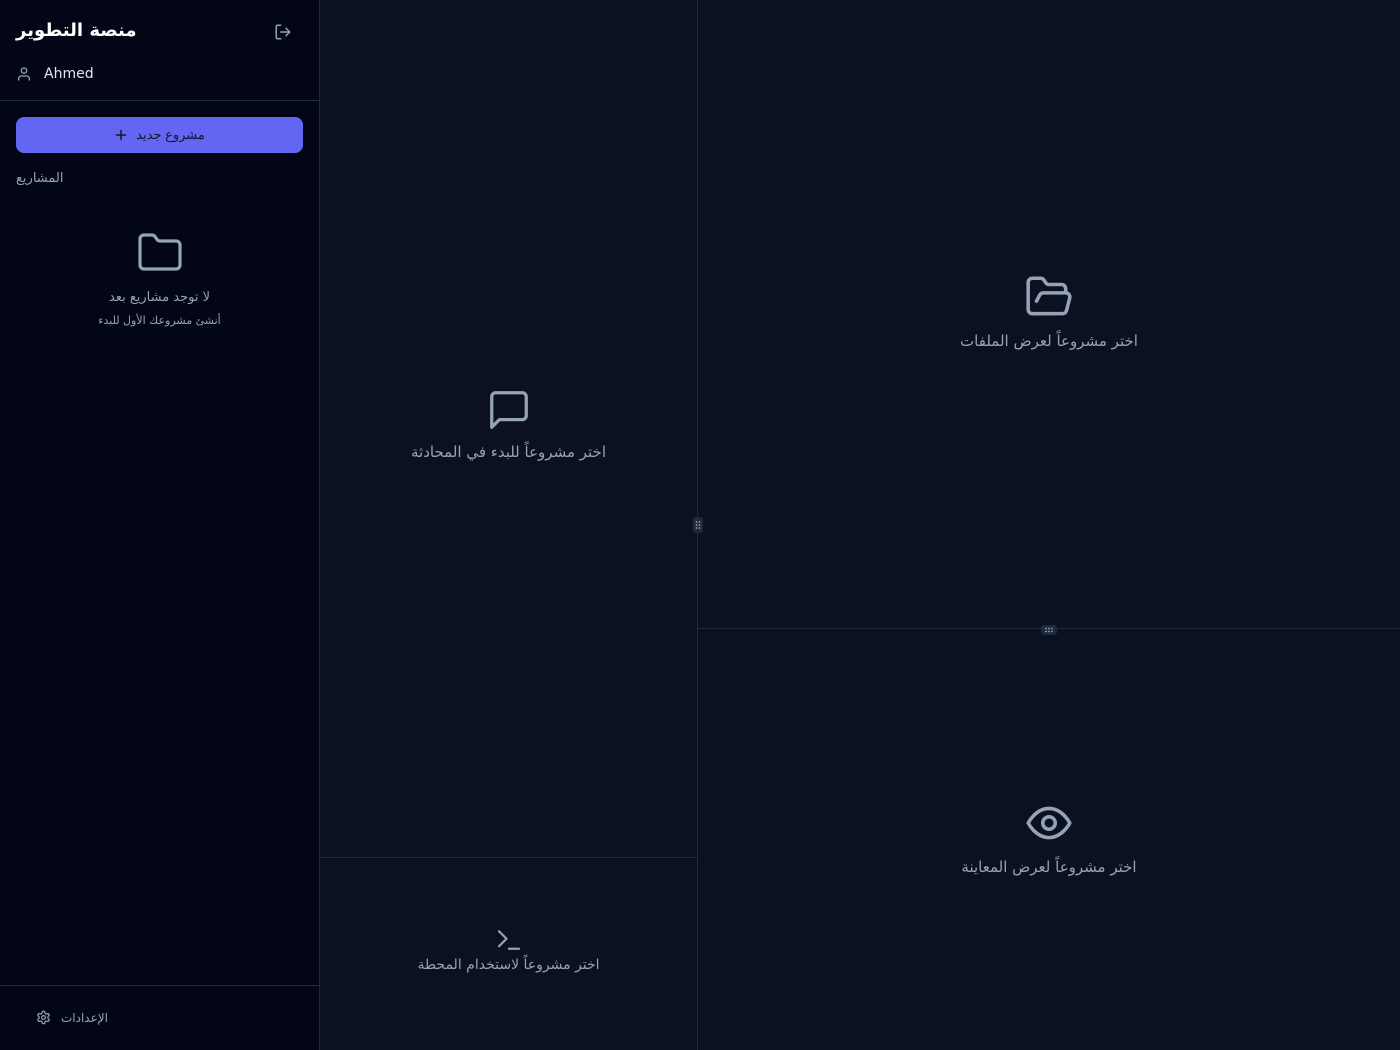  What do you see at coordinates (1049, 296) in the screenshot?
I see `folder-open-icon` at bounding box center [1049, 296].